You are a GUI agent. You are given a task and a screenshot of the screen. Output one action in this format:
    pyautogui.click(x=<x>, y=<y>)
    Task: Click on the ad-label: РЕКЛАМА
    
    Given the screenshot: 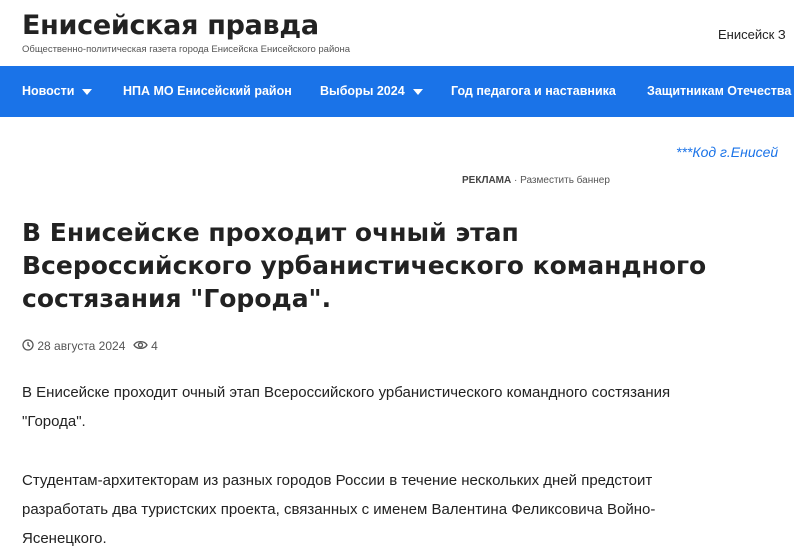 What is the action you would take?
    pyautogui.click(x=487, y=180)
    